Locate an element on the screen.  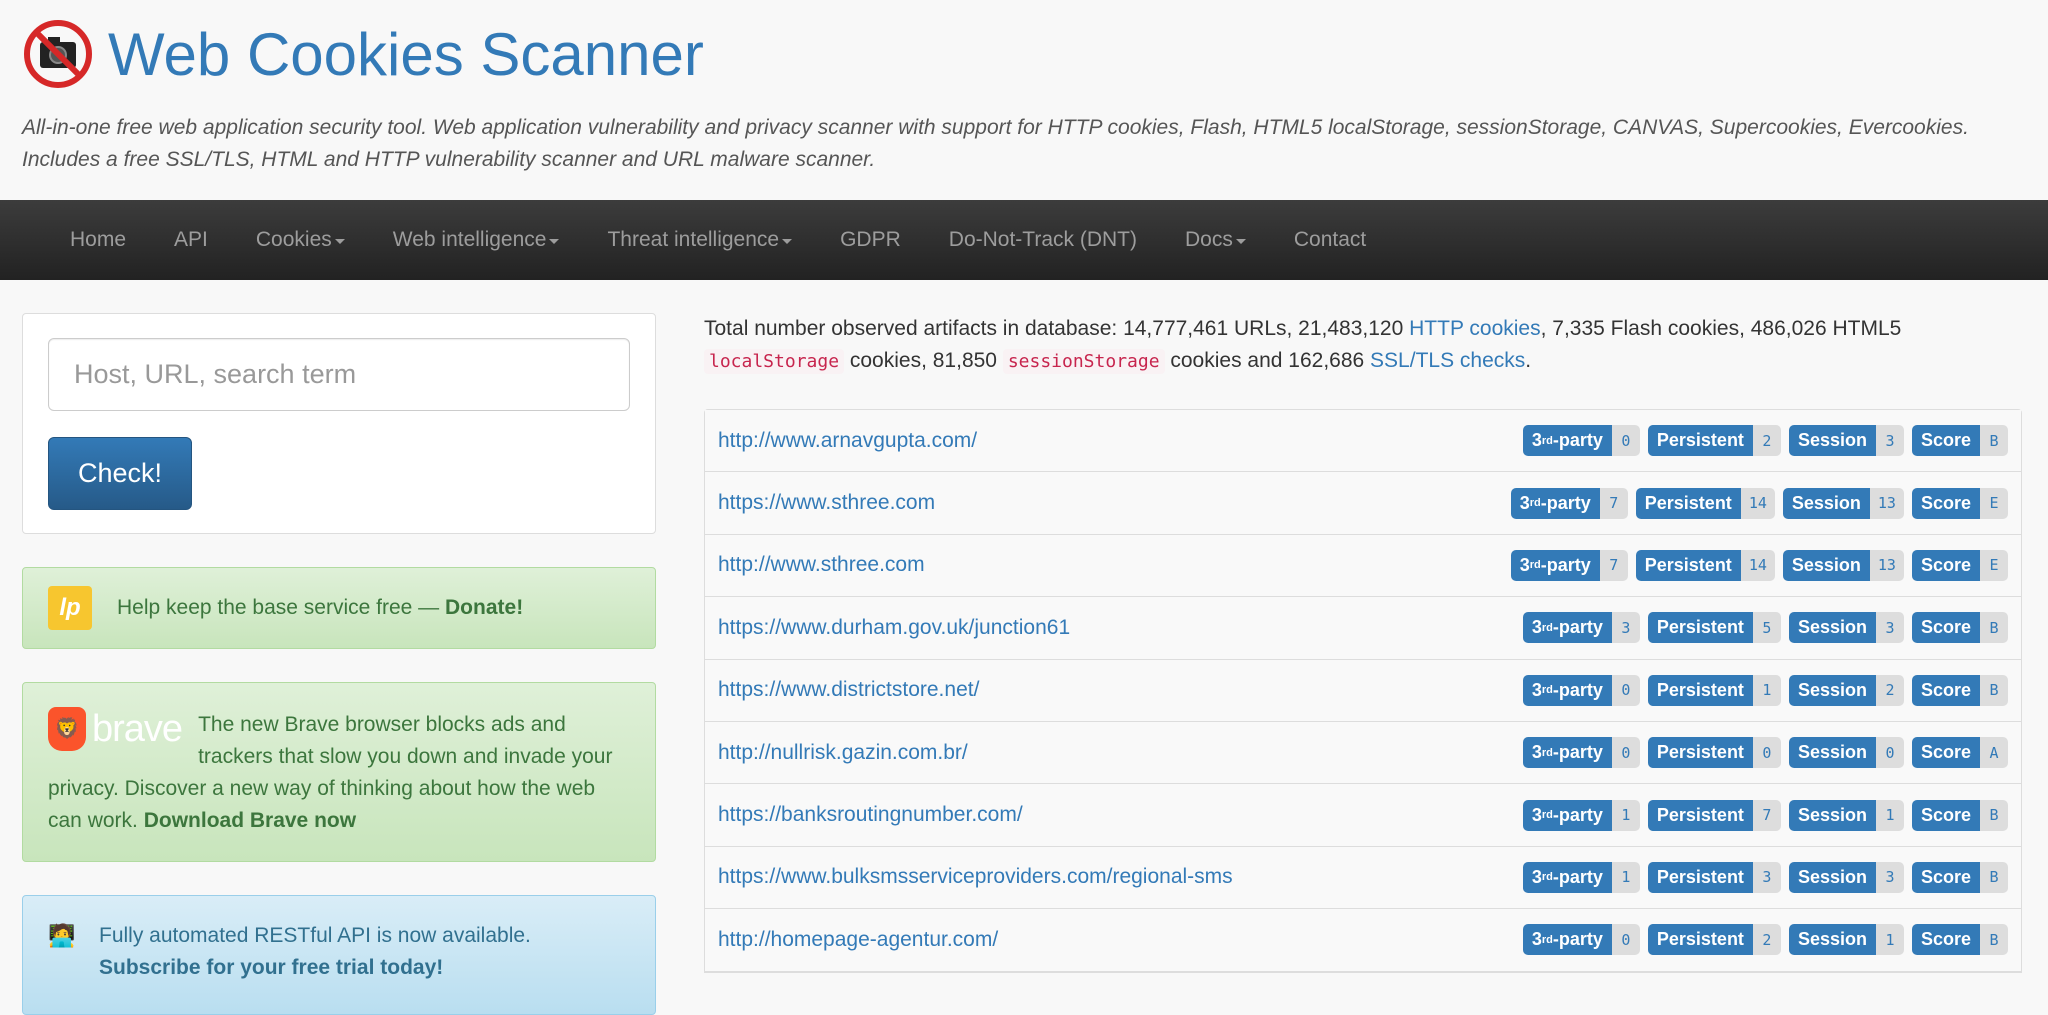
result-badges: 3rd -party 1 Persistent 3 Session 3 Score B is located at coordinates (1765, 877).